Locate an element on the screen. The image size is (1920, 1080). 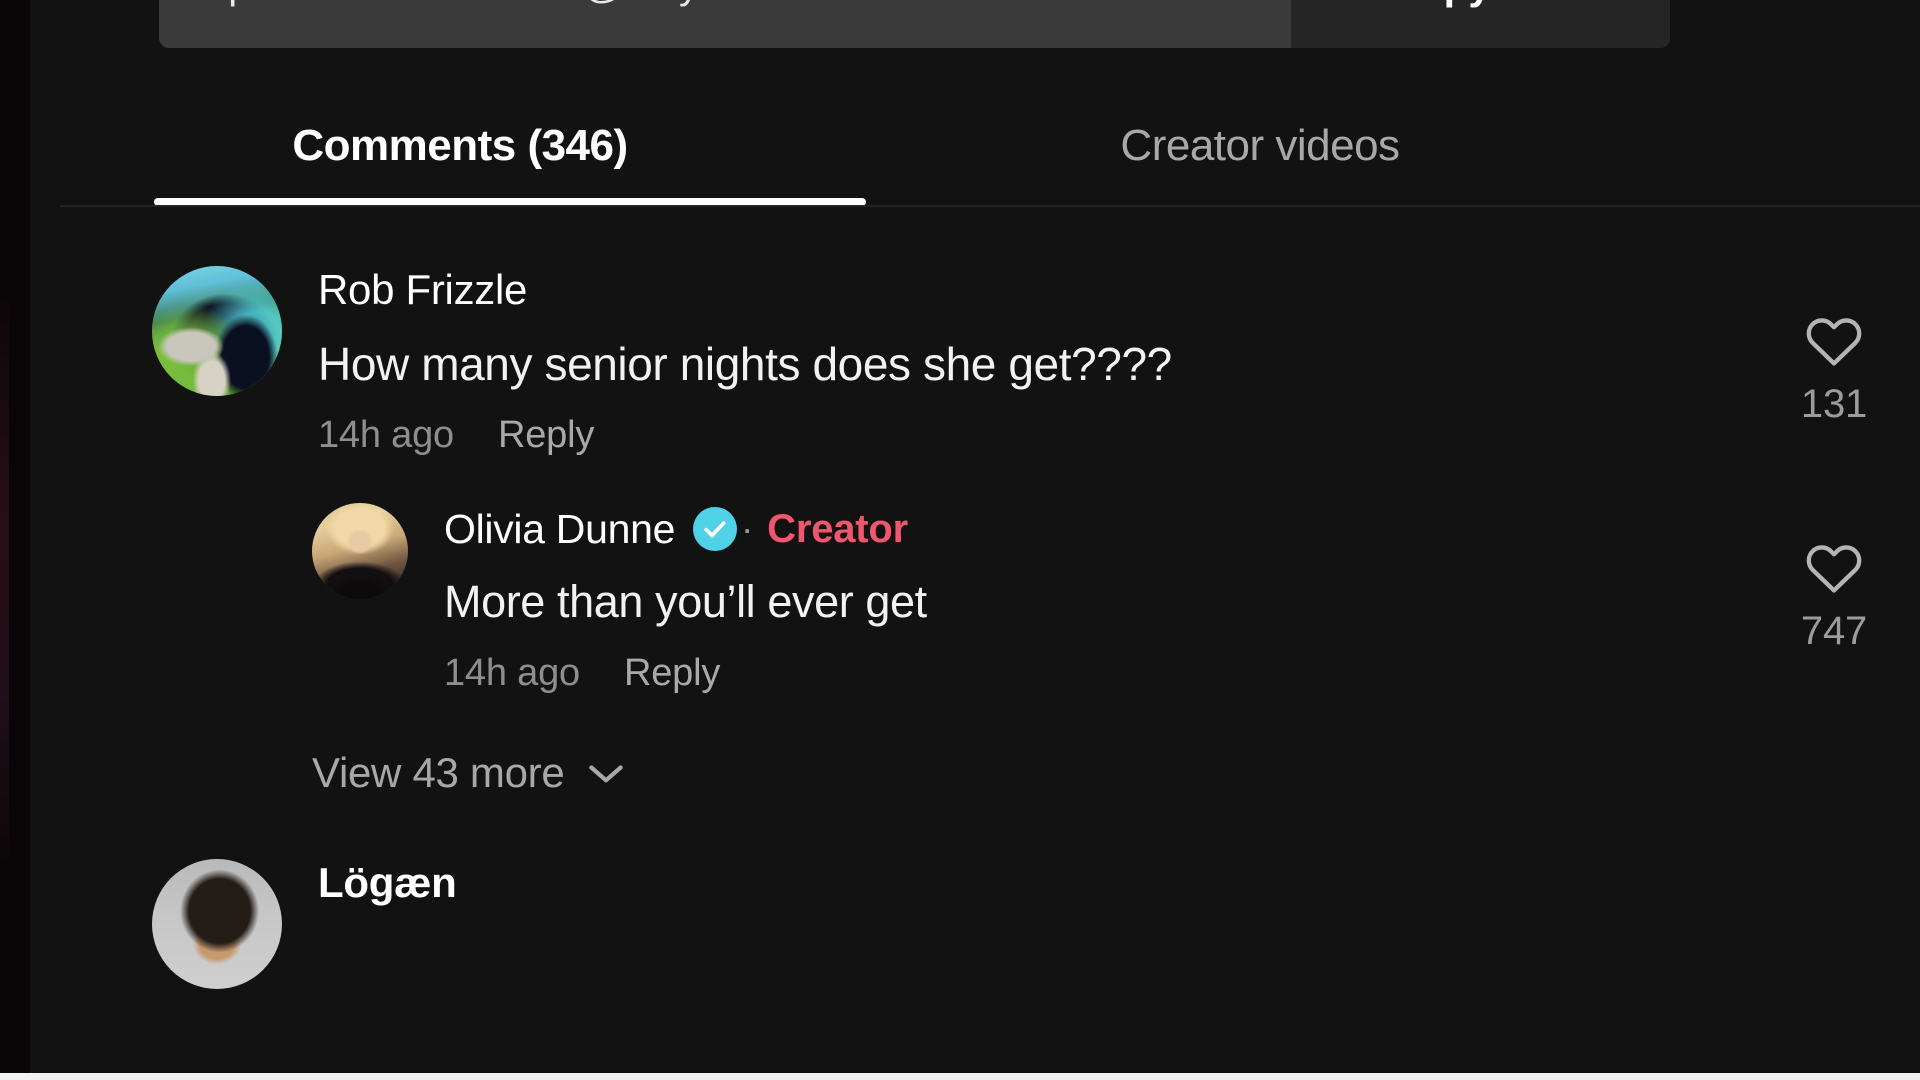
chevron-down-icon is located at coordinates (606, 773).